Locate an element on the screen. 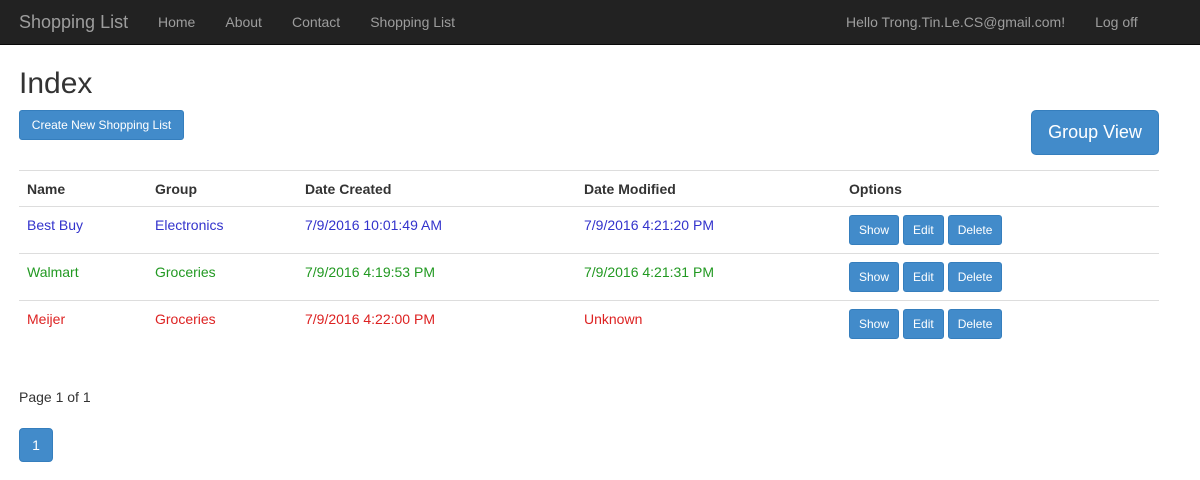 This screenshot has height=480, width=1200. main-nav: Home About Contact Shopping List is located at coordinates (321, 22).